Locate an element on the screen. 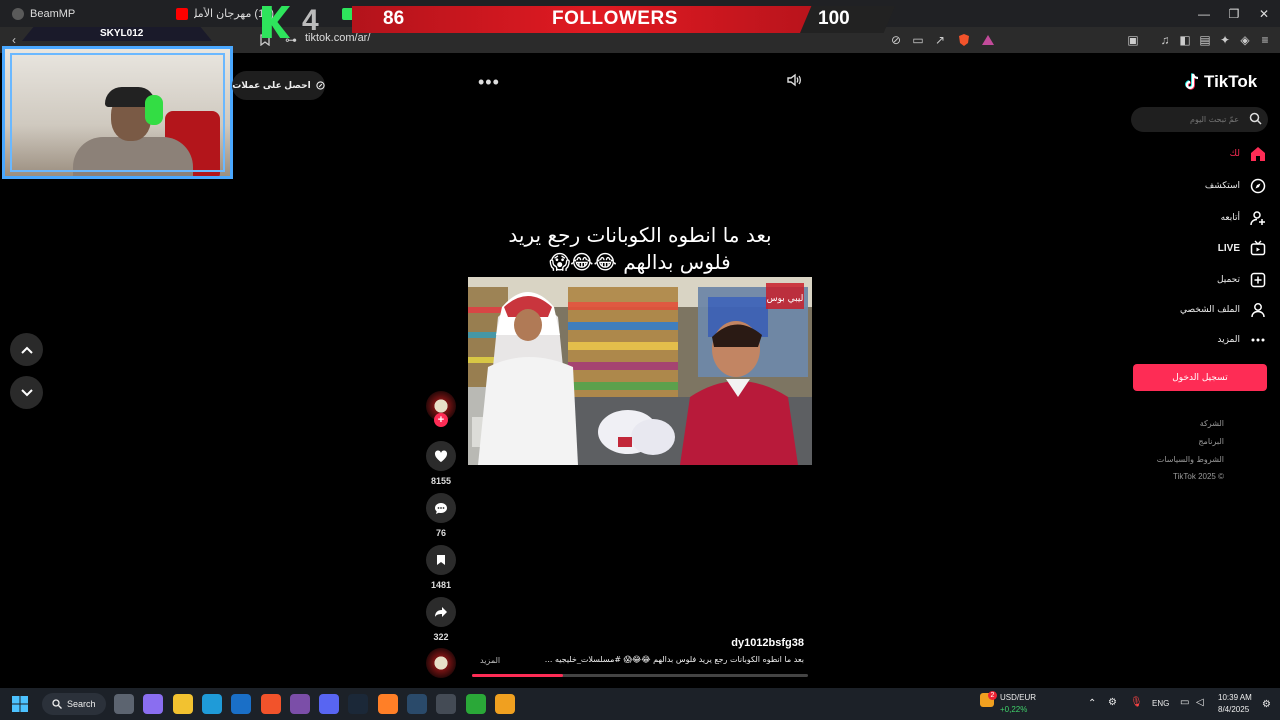 The width and height of the screenshot is (1280, 720). share-action: 322 is located at coordinates (441, 619).